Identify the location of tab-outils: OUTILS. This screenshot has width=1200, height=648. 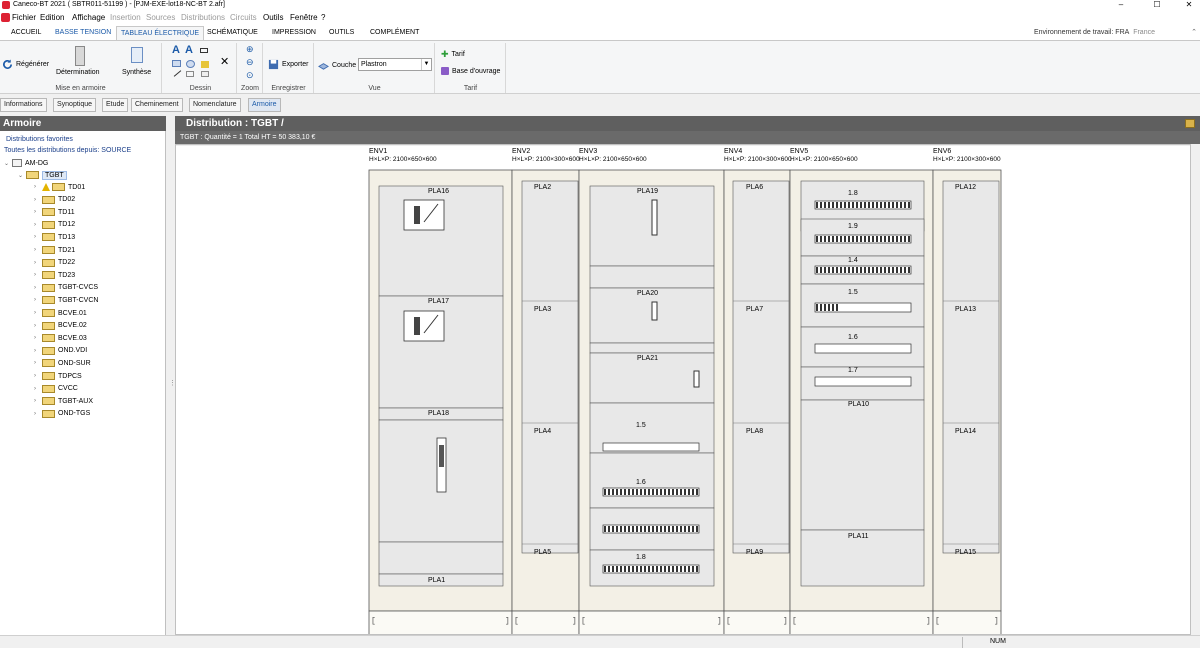
(341, 33).